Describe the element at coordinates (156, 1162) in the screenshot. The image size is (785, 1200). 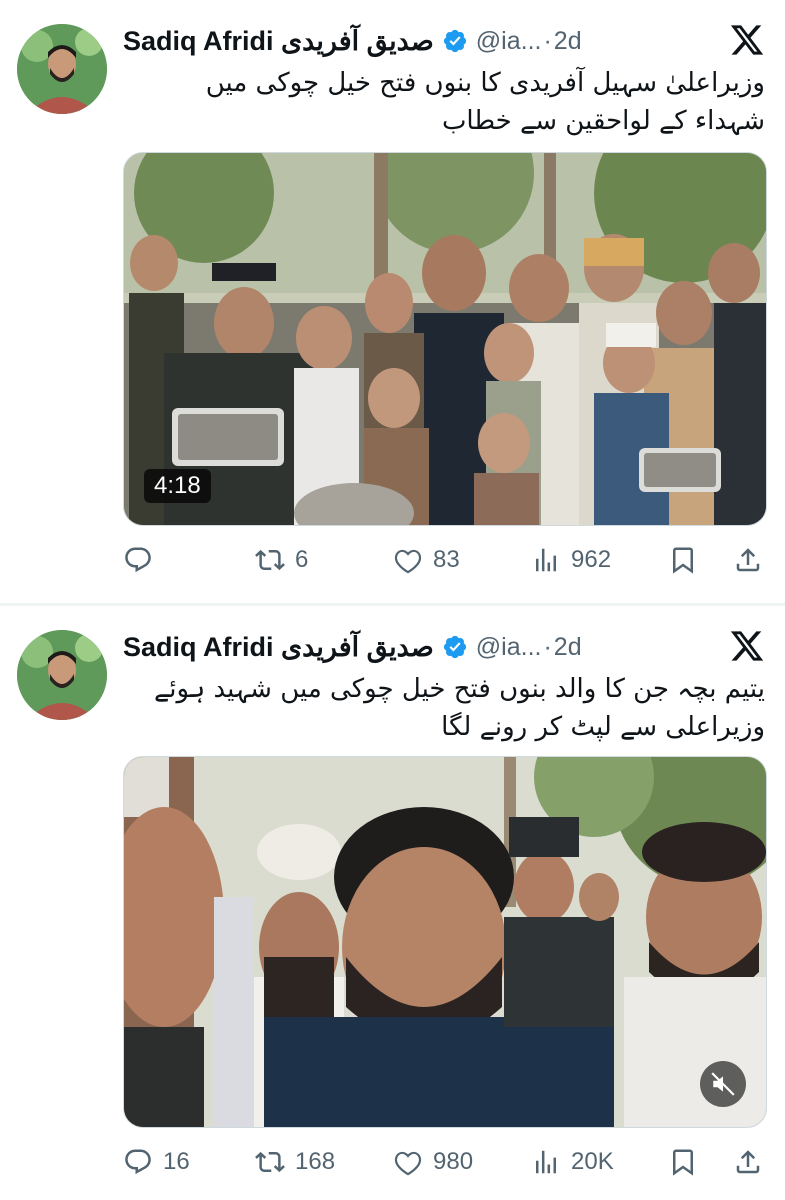
I see `reply-button: 16` at that location.